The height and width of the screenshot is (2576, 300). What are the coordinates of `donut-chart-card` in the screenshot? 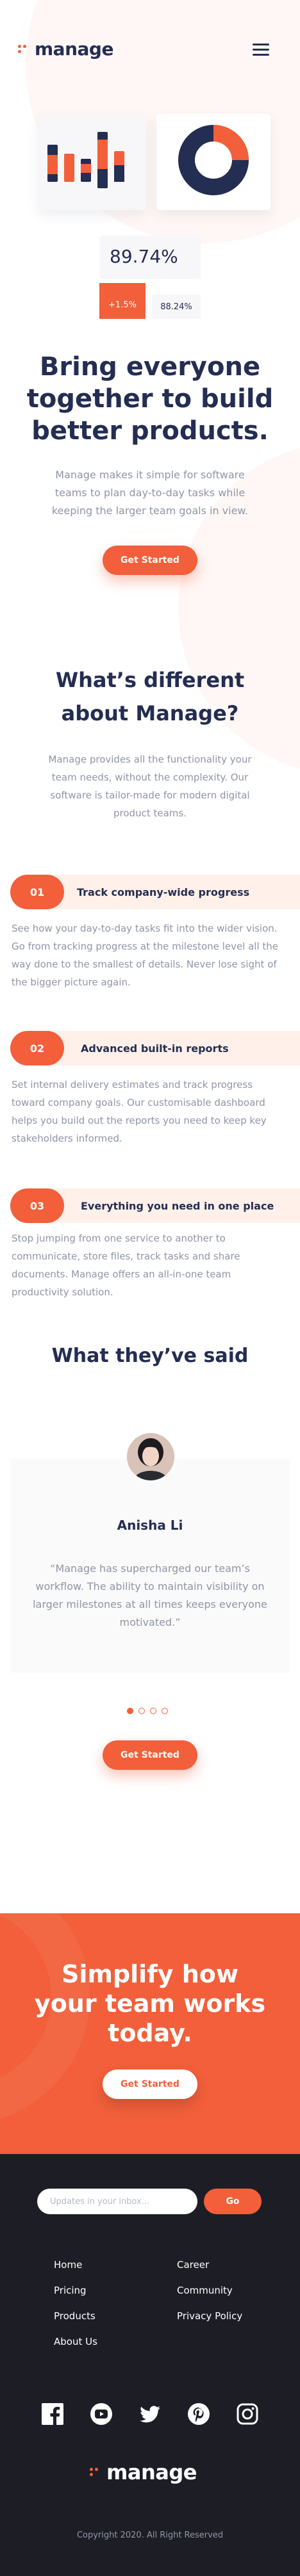 It's located at (214, 162).